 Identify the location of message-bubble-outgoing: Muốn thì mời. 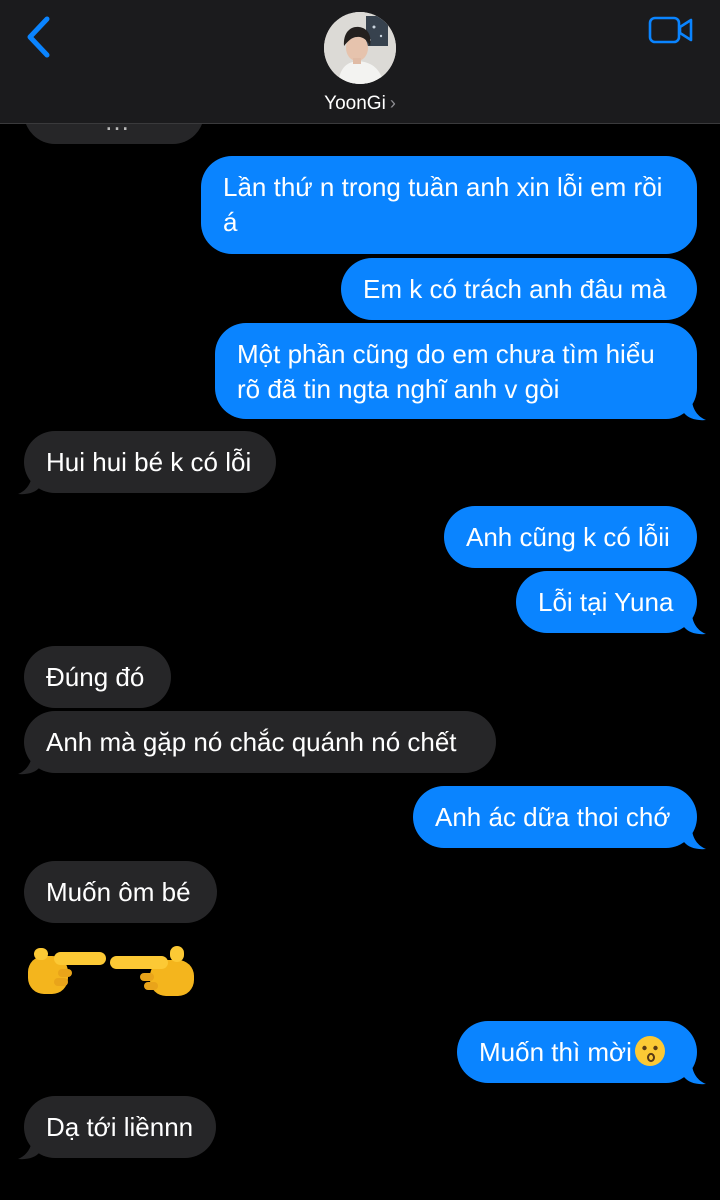
(577, 1052).